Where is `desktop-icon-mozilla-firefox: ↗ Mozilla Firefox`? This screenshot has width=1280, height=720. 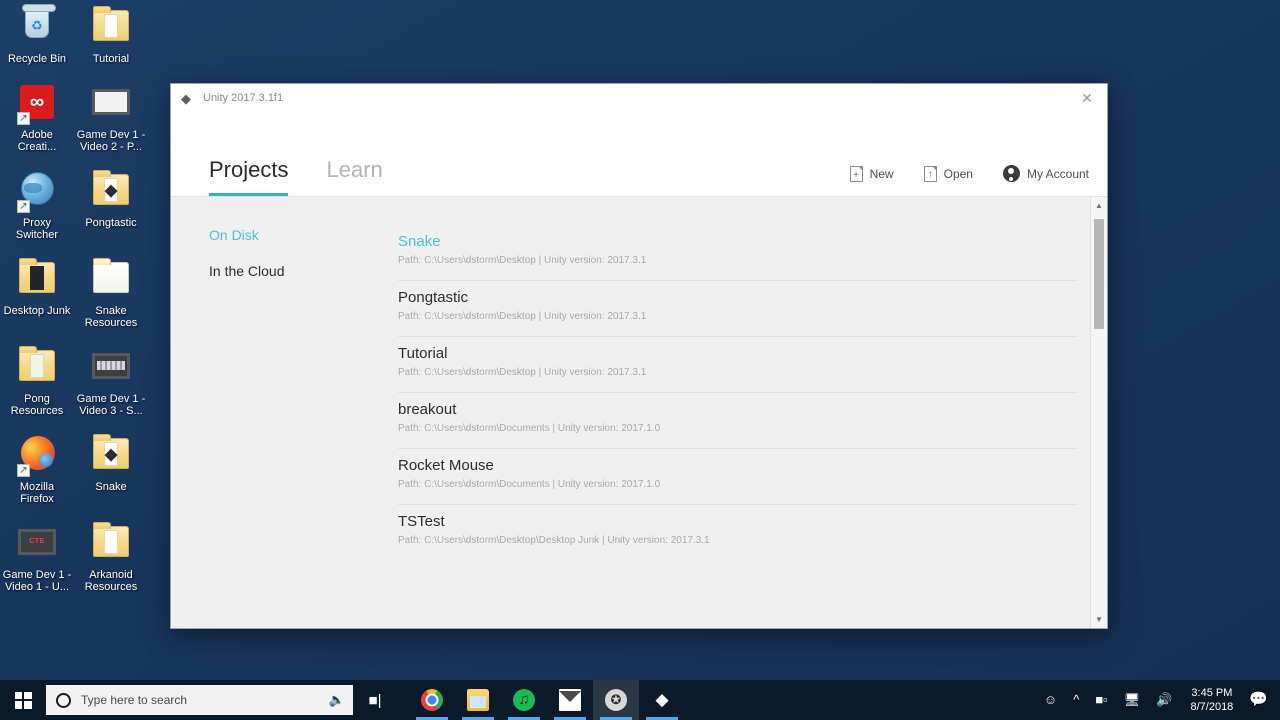
desktop-icon-mozilla-firefox: ↗ Mozilla Firefox is located at coordinates (37, 469).